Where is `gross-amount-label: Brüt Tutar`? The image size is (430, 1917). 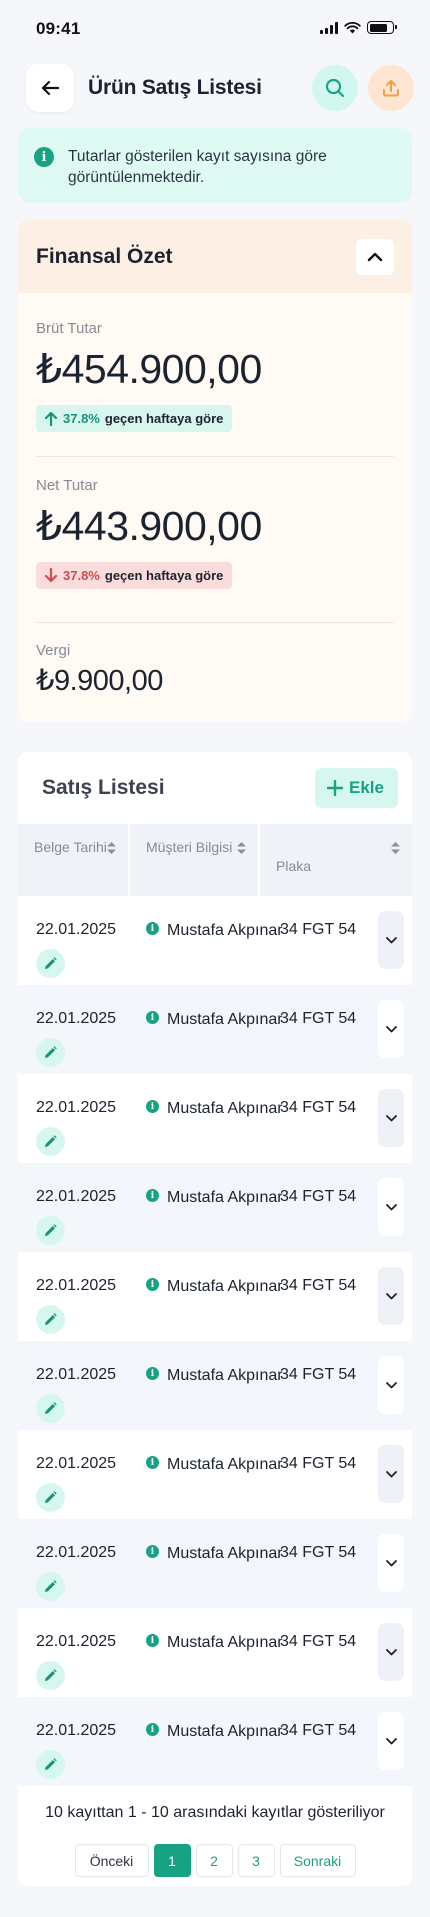 gross-amount-label: Brüt Tutar is located at coordinates (69, 328).